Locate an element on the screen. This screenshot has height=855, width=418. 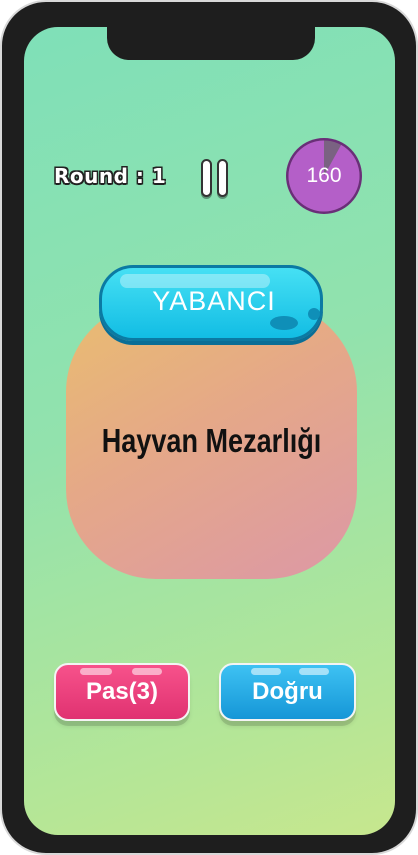
team-badge: YABANCI is located at coordinates (211, 303).